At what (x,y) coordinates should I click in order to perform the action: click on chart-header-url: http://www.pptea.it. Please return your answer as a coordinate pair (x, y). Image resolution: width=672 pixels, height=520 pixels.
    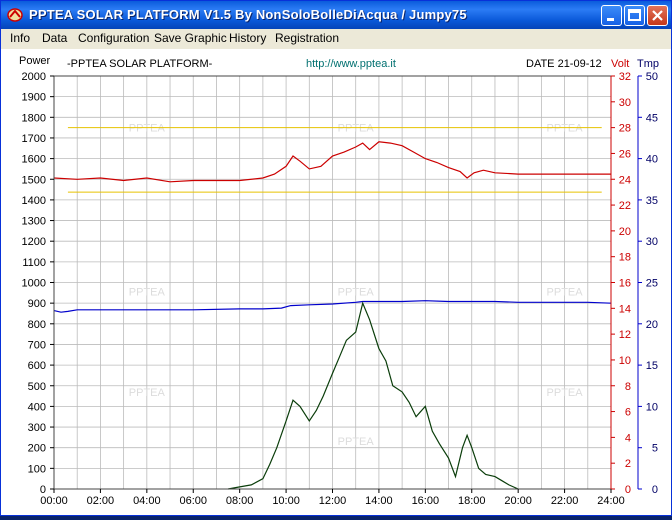
    Looking at the image, I should click on (351, 64).